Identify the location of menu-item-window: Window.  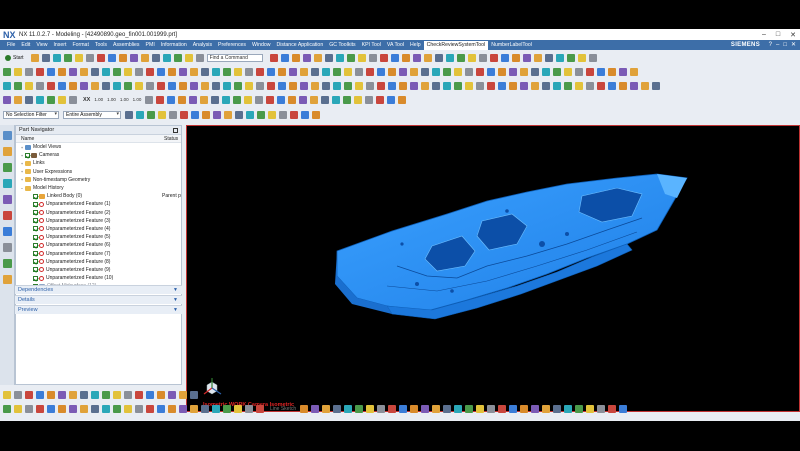
(261, 45).